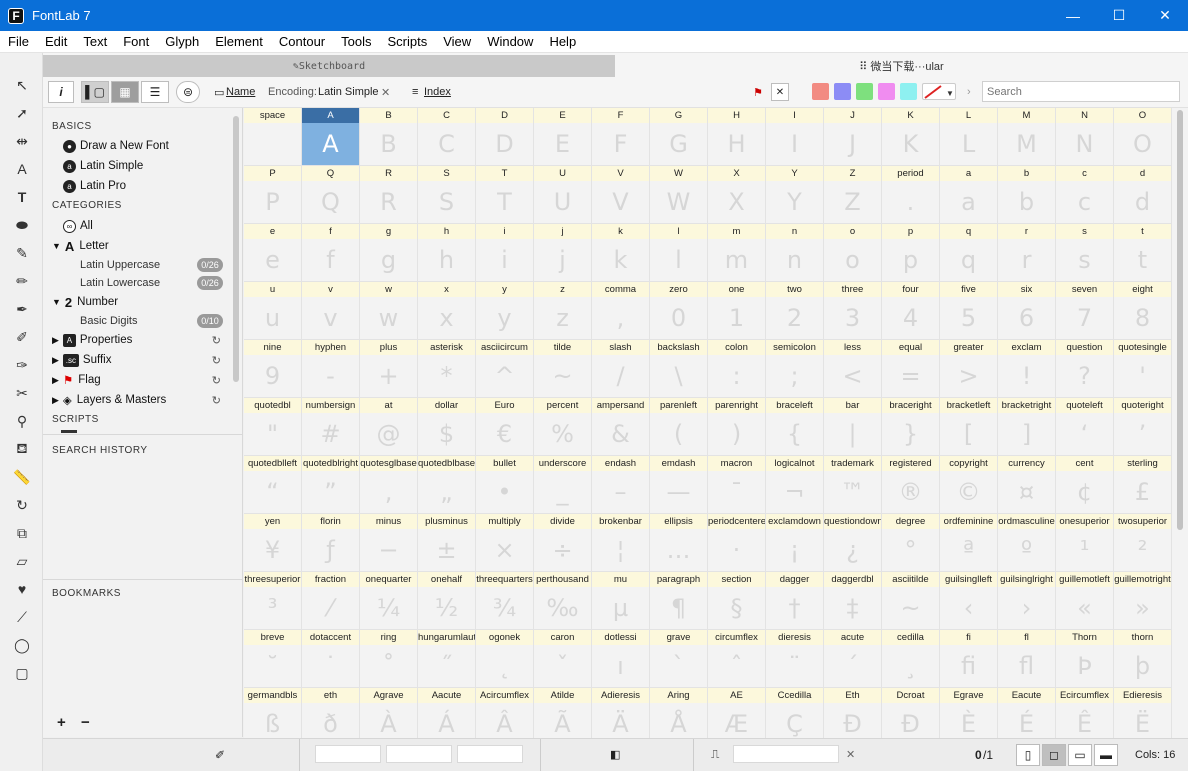  Describe the element at coordinates (273, 427) in the screenshot. I see `glyph-cell: quotedbl "` at that location.